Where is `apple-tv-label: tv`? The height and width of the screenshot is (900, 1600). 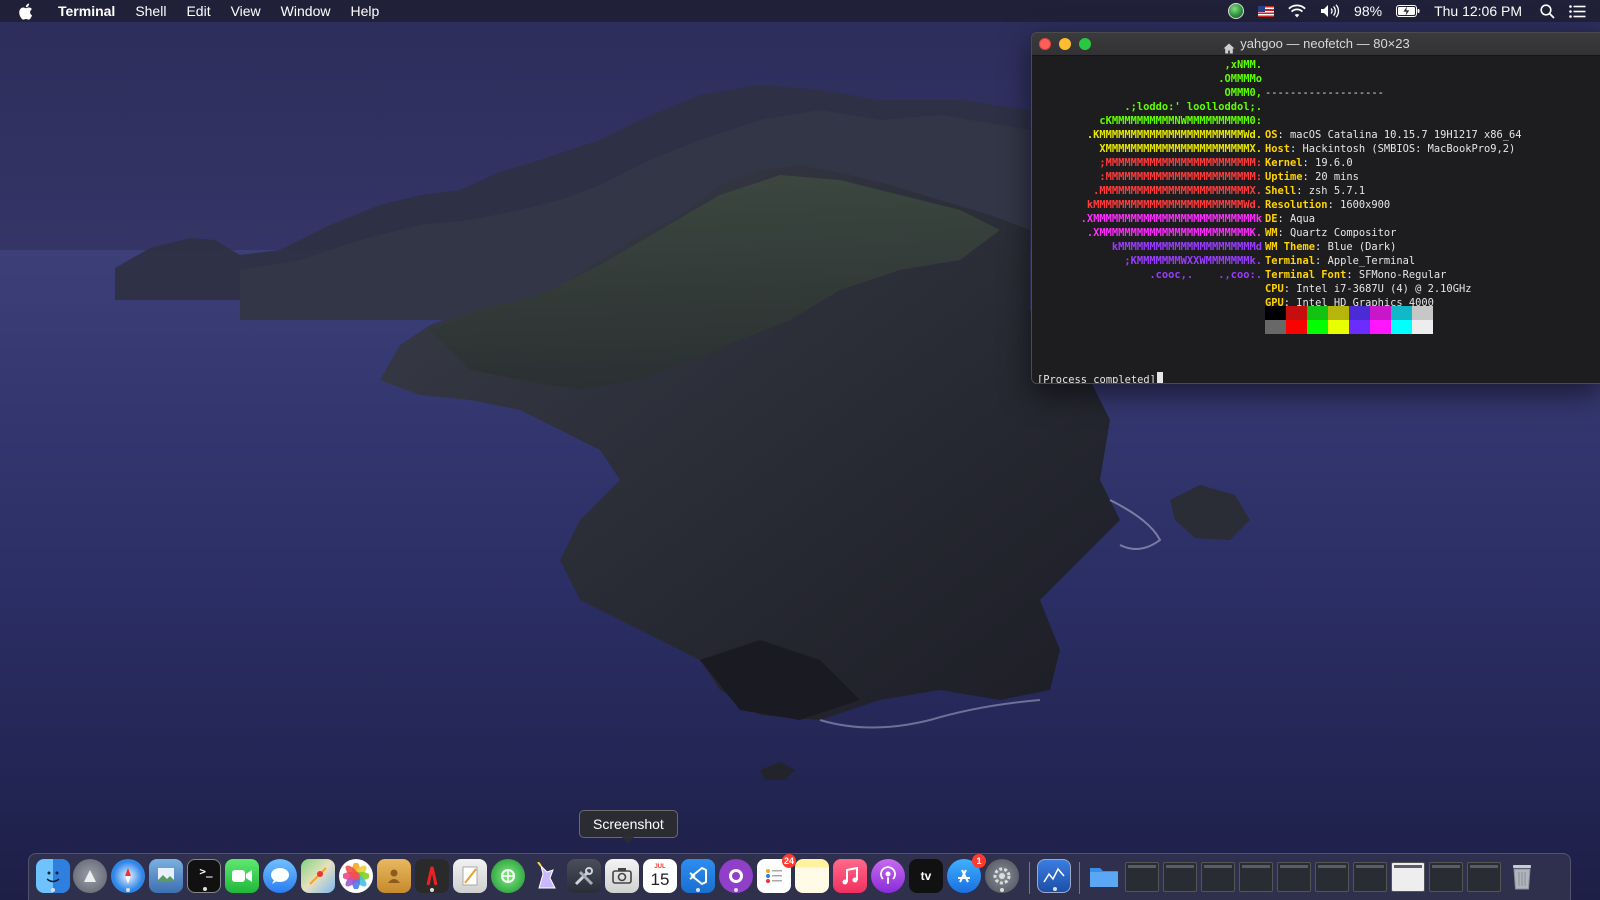 apple-tv-label: tv is located at coordinates (926, 876).